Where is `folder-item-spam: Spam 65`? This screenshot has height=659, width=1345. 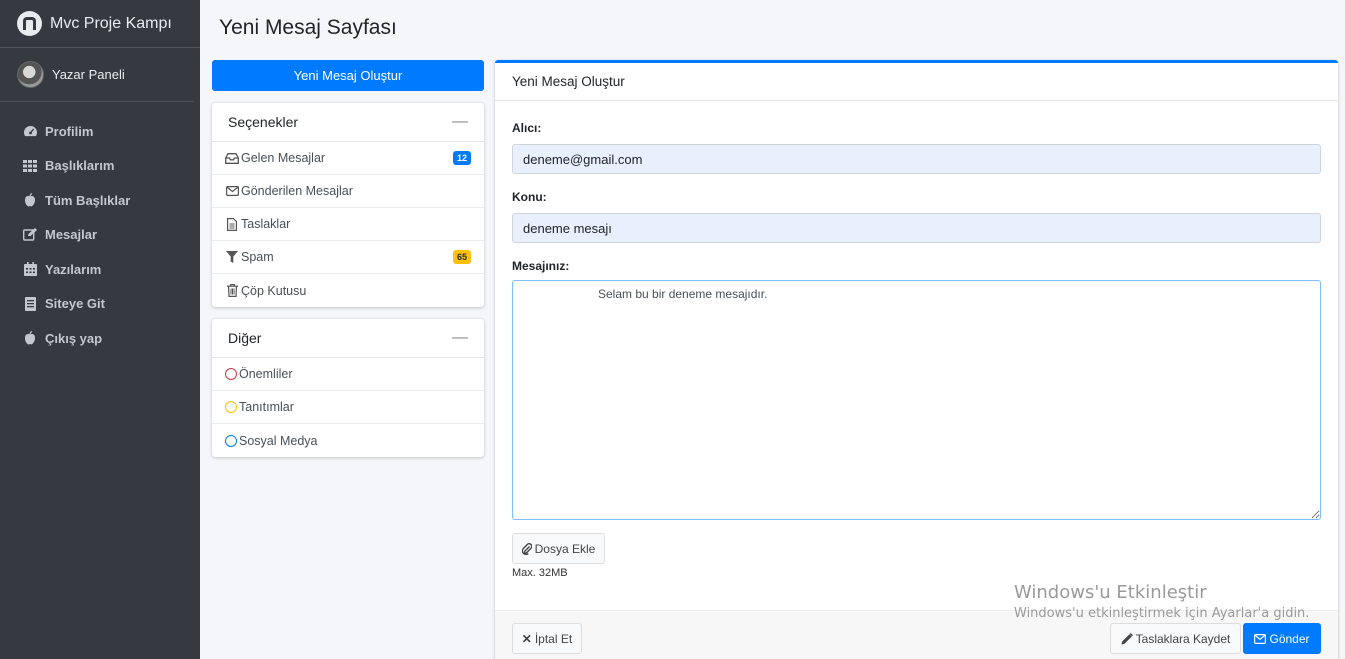 folder-item-spam: Spam 65 is located at coordinates (348, 257).